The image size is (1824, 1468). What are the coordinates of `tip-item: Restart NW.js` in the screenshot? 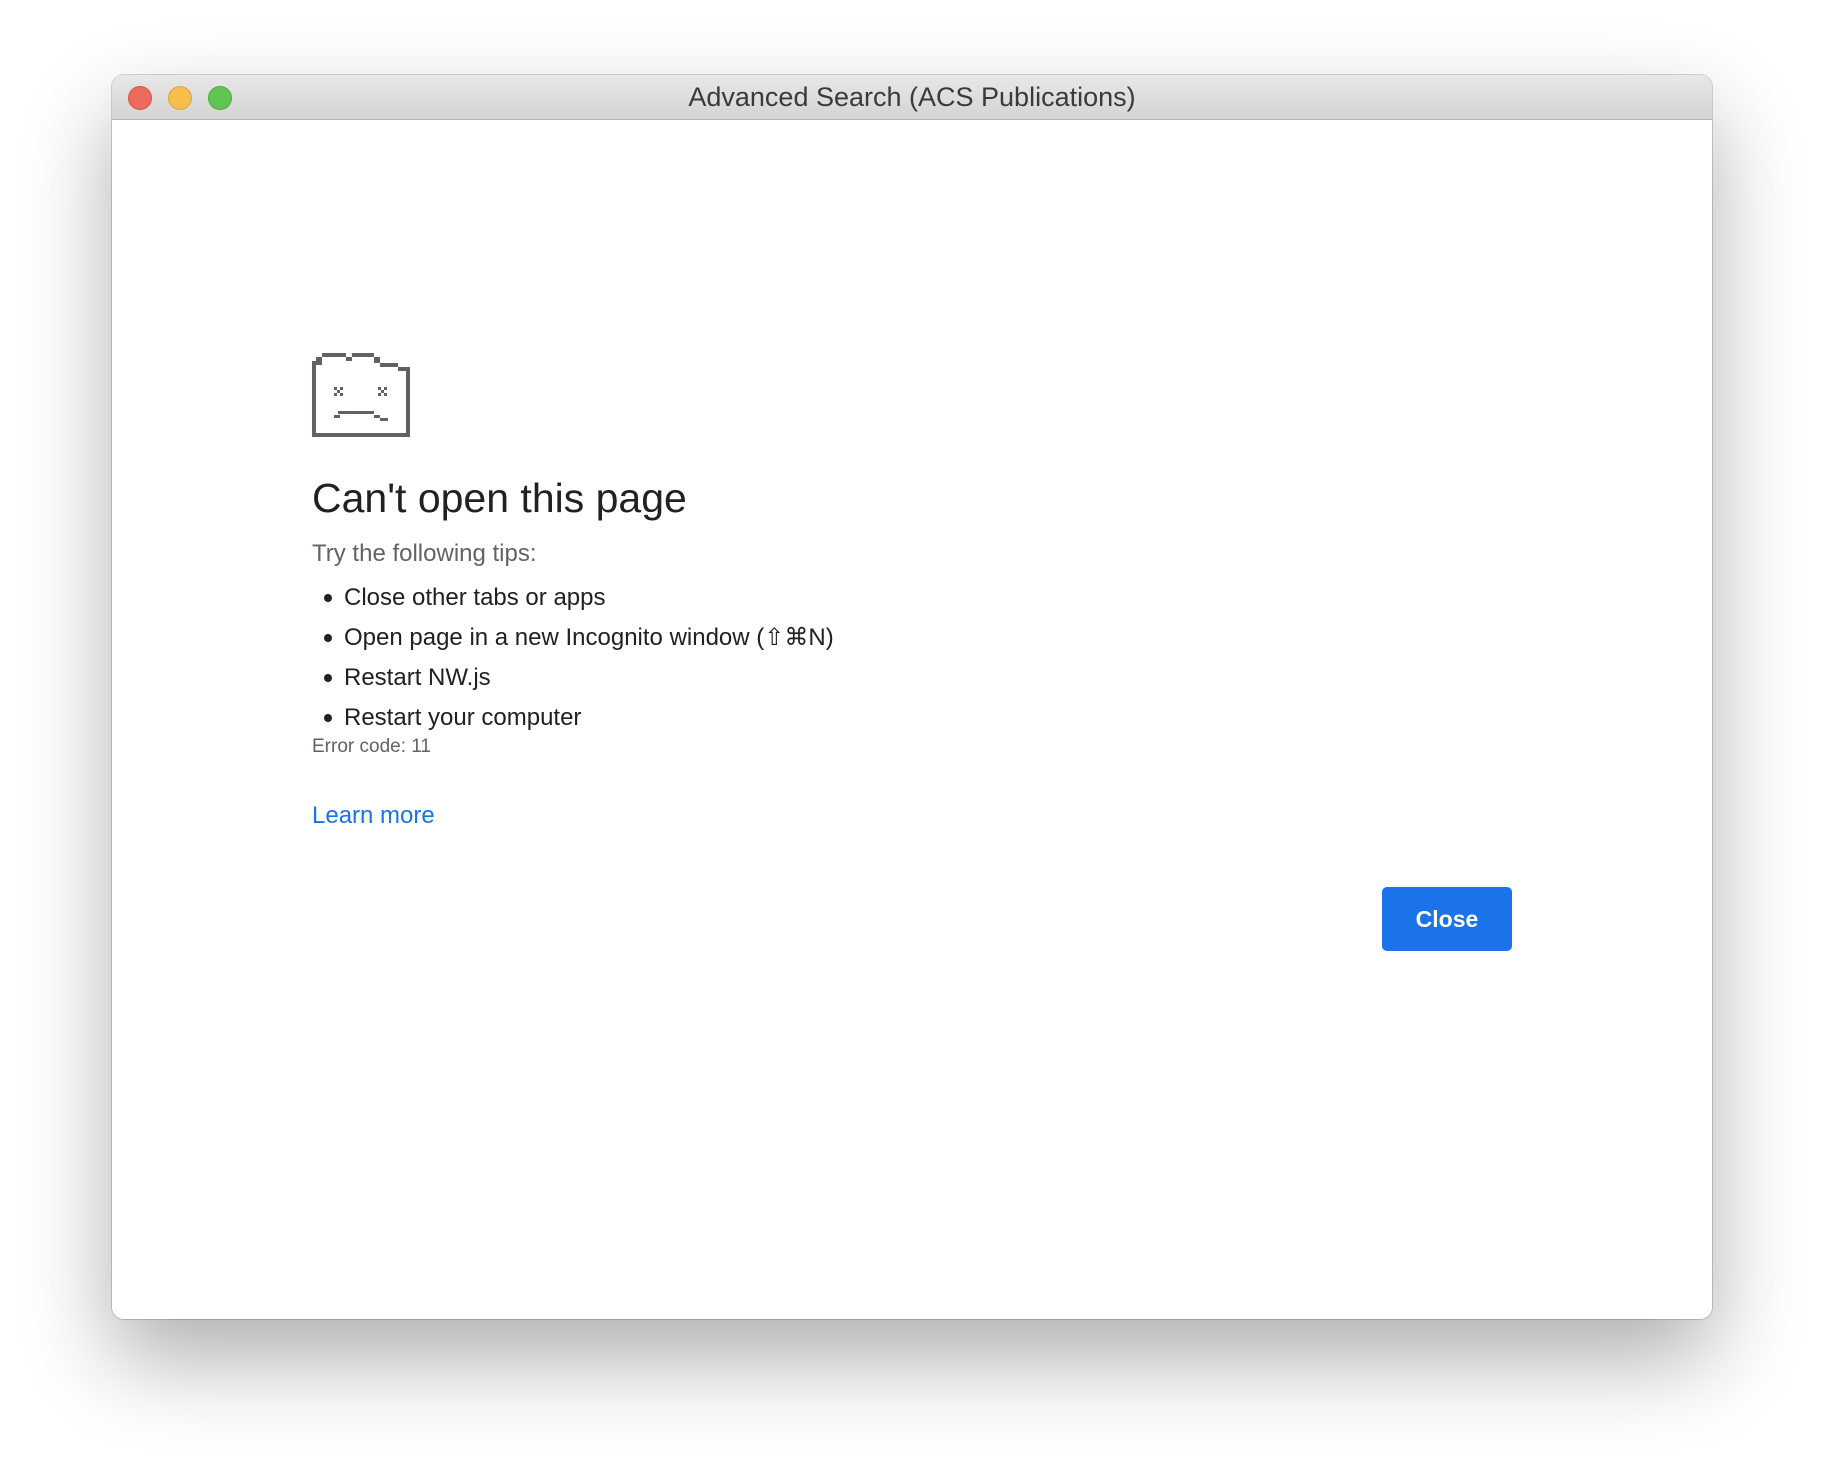 It's located at (573, 678).